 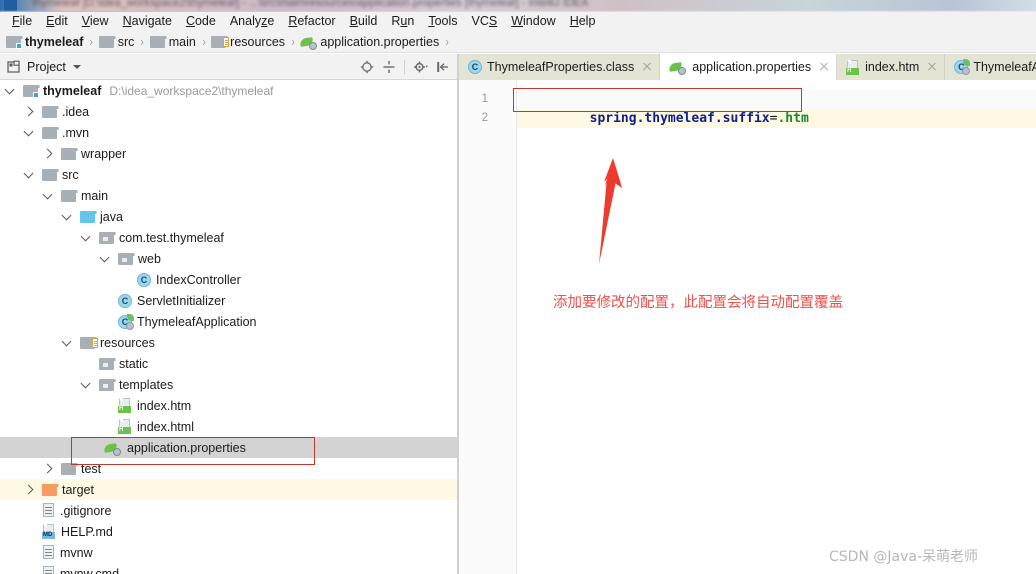 What do you see at coordinates (229, 153) in the screenshot?
I see `tree-row-wrapper: wrapper` at bounding box center [229, 153].